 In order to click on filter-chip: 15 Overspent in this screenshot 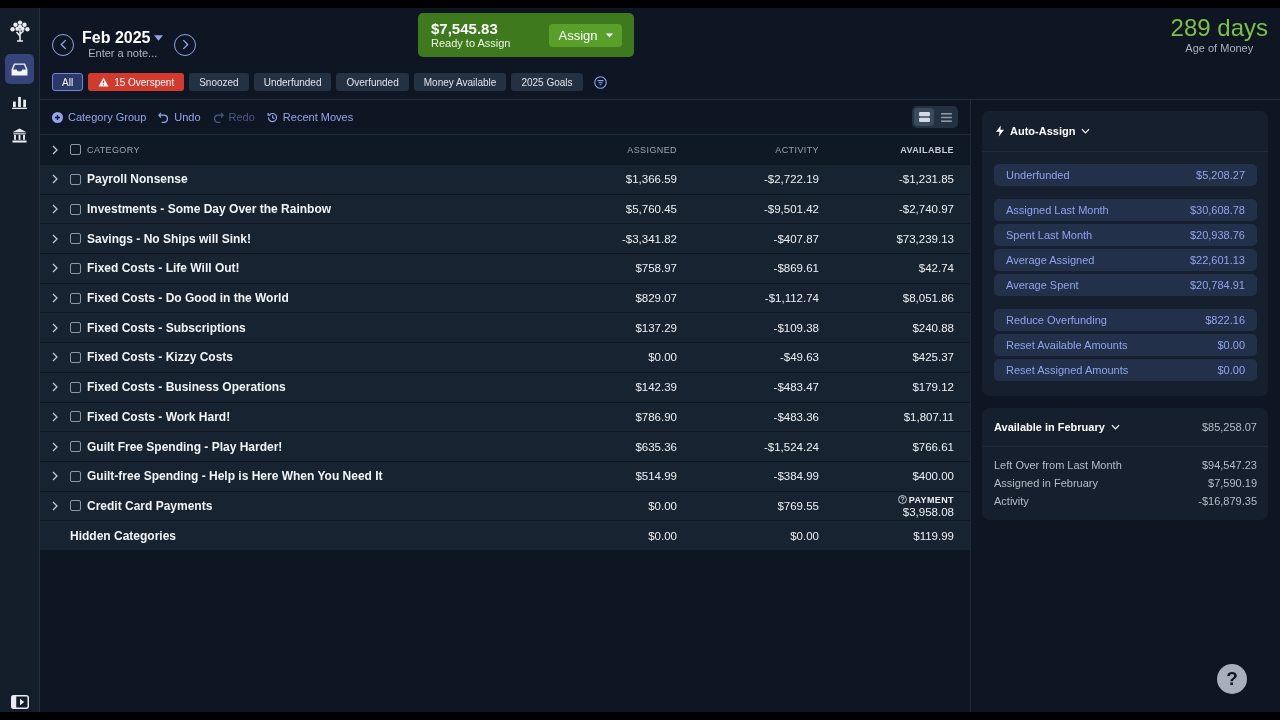, I will do `click(136, 82)`.